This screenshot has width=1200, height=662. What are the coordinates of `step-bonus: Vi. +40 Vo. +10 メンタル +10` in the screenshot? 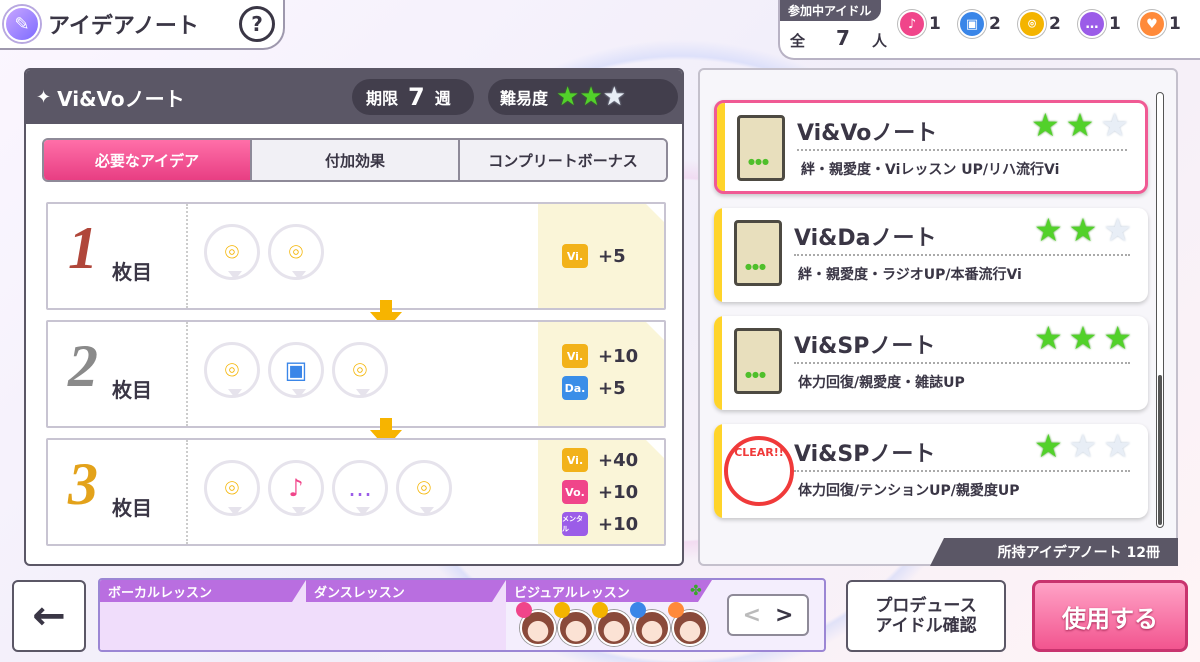 It's located at (601, 492).